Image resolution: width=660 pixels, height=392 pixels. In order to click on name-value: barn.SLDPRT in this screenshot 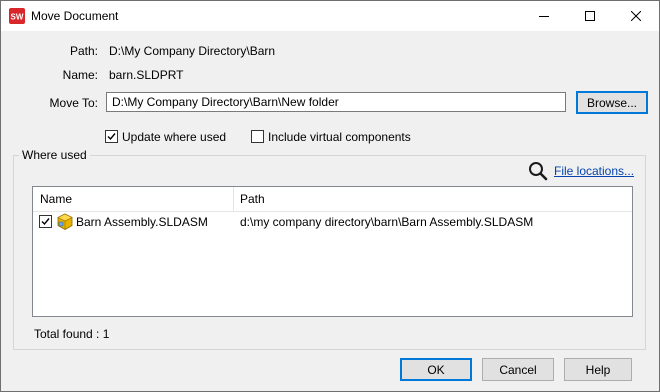, I will do `click(146, 75)`.